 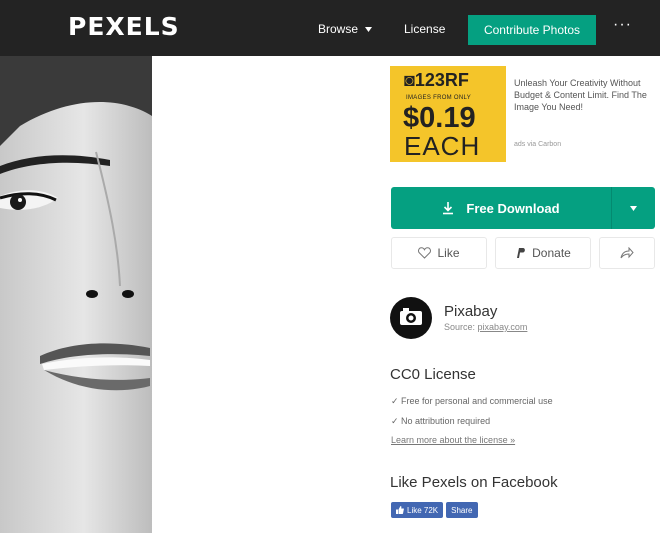 I want to click on donate-label: Donate, so click(x=551, y=253).